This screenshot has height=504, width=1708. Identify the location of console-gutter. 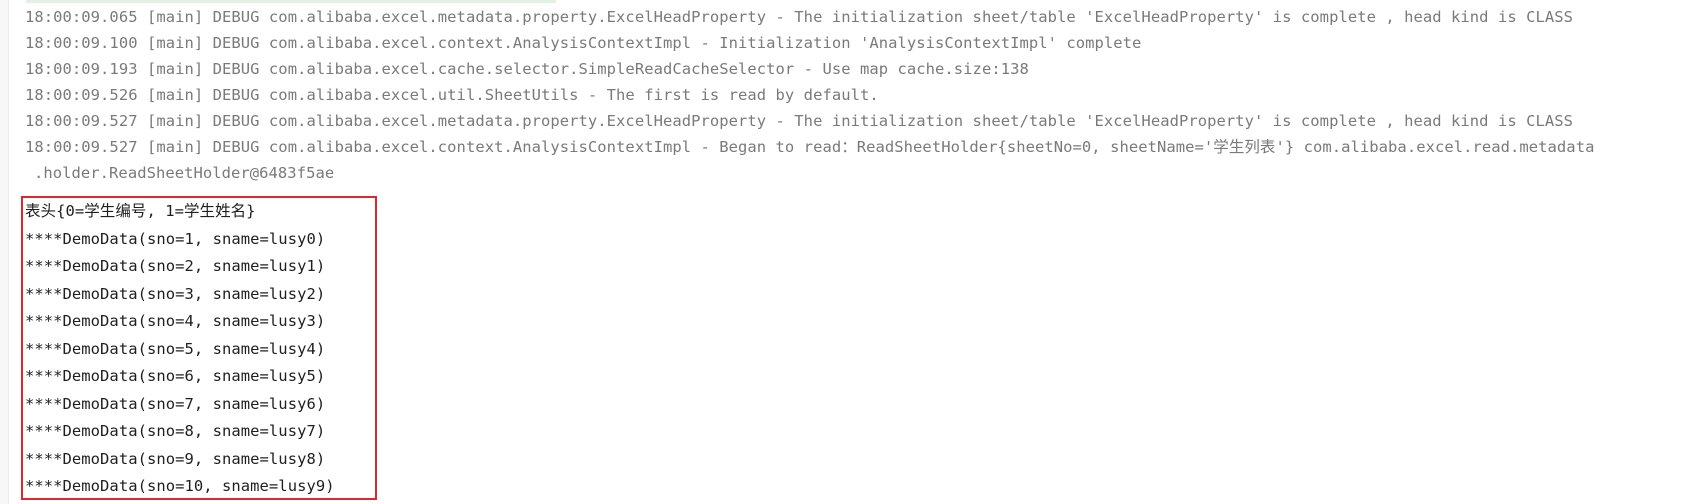
(4, 252).